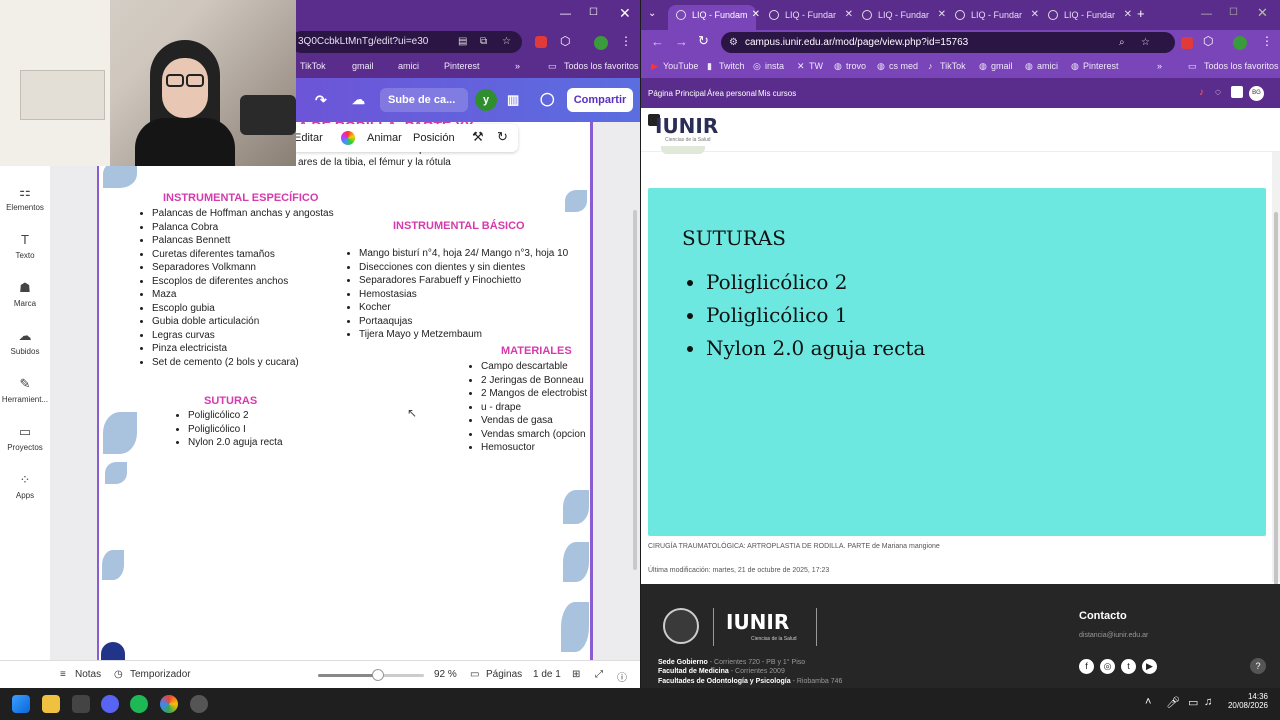  What do you see at coordinates (1086, 666) in the screenshot?
I see `facebook-icon: f` at bounding box center [1086, 666].